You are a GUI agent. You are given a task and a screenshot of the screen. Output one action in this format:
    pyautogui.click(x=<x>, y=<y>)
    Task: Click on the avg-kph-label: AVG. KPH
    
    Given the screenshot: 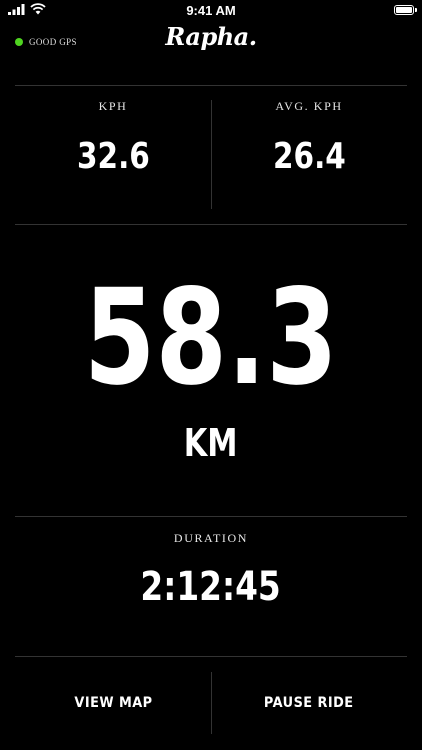 What is the action you would take?
    pyautogui.click(x=309, y=106)
    